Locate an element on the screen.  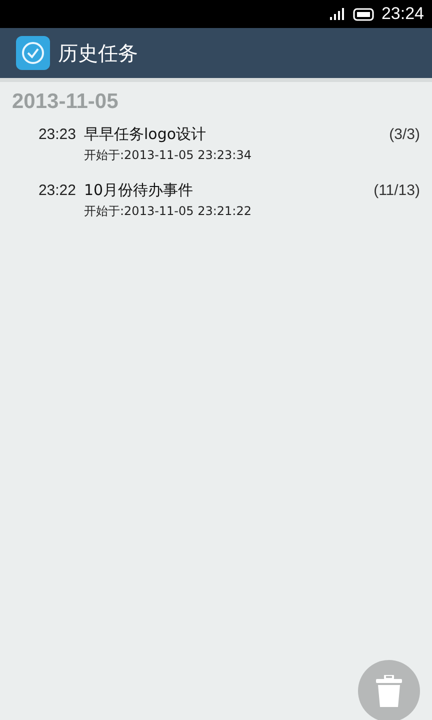
app-logo-icon is located at coordinates (33, 53).